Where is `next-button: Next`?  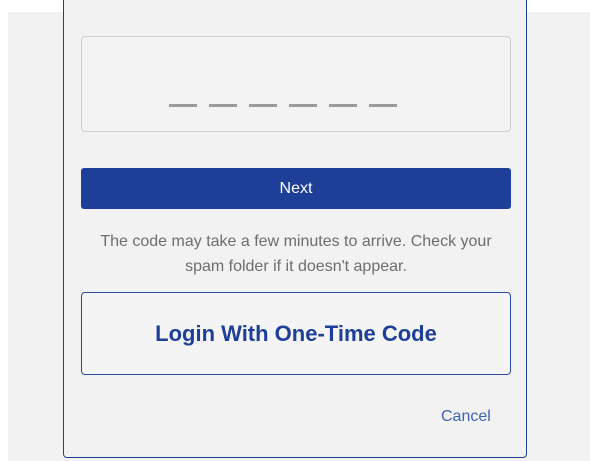 next-button: Next is located at coordinates (296, 188).